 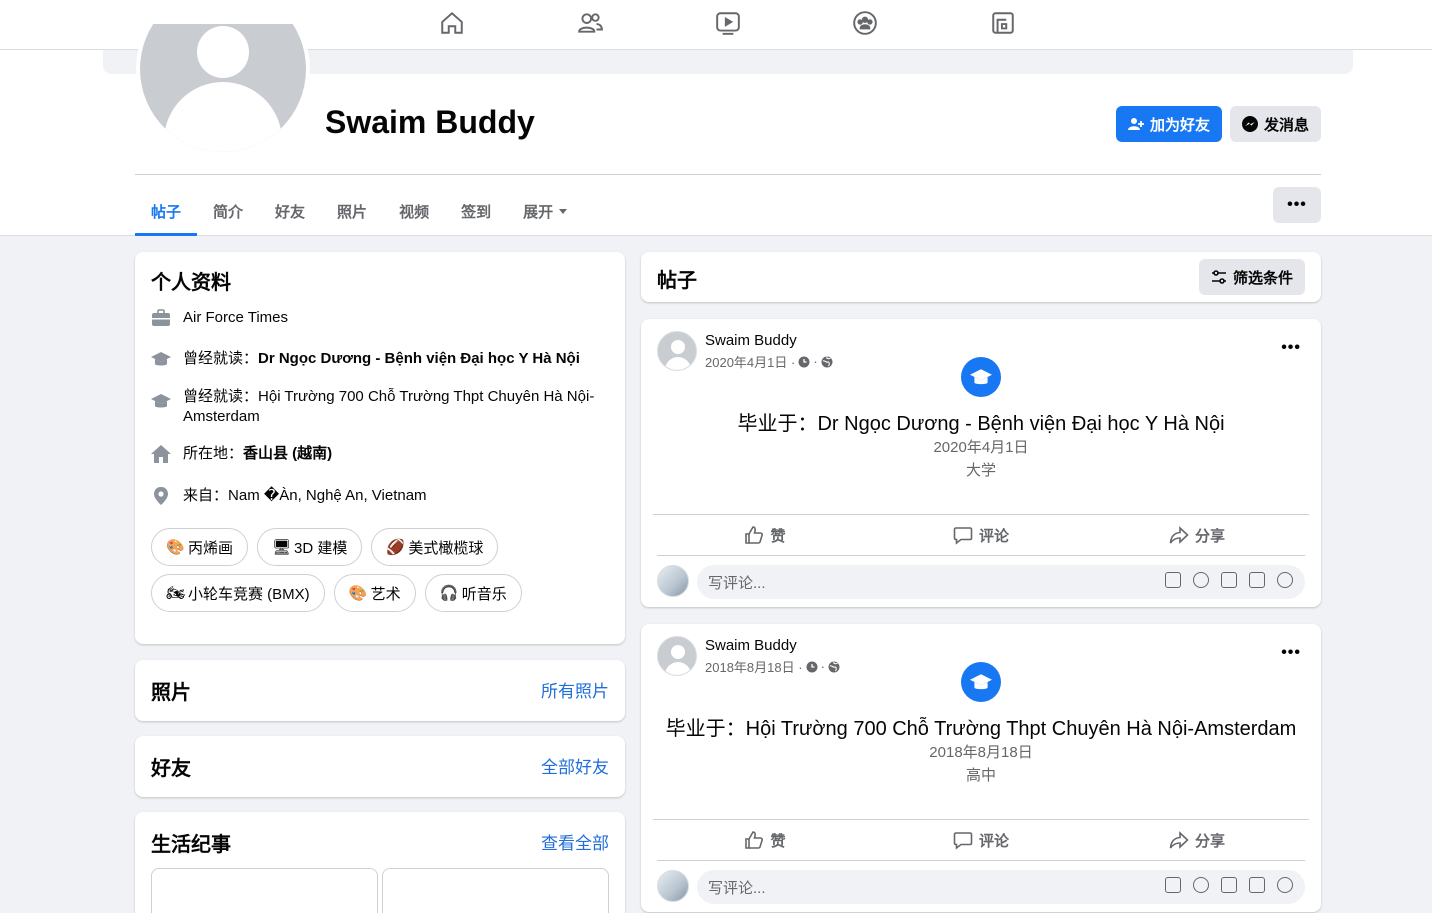 What do you see at coordinates (287, 453) in the screenshot?
I see `lives-in-link: 香山县 (越南)` at bounding box center [287, 453].